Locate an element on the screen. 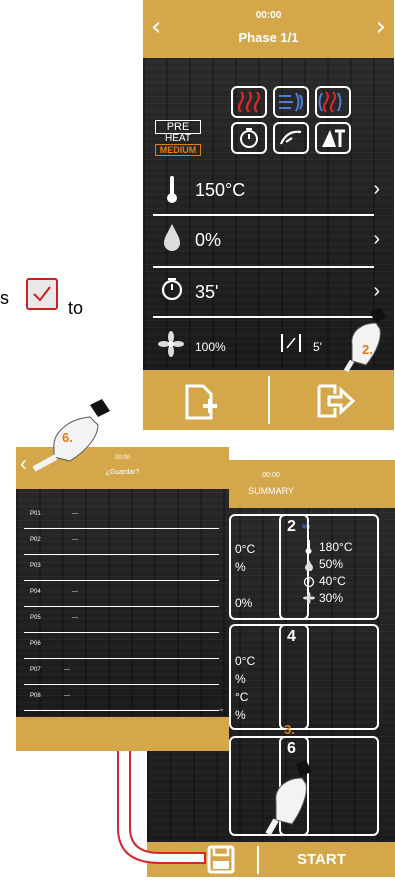 The width and height of the screenshot is (395, 883). program-slot: P07 --- is located at coordinates (121, 673).